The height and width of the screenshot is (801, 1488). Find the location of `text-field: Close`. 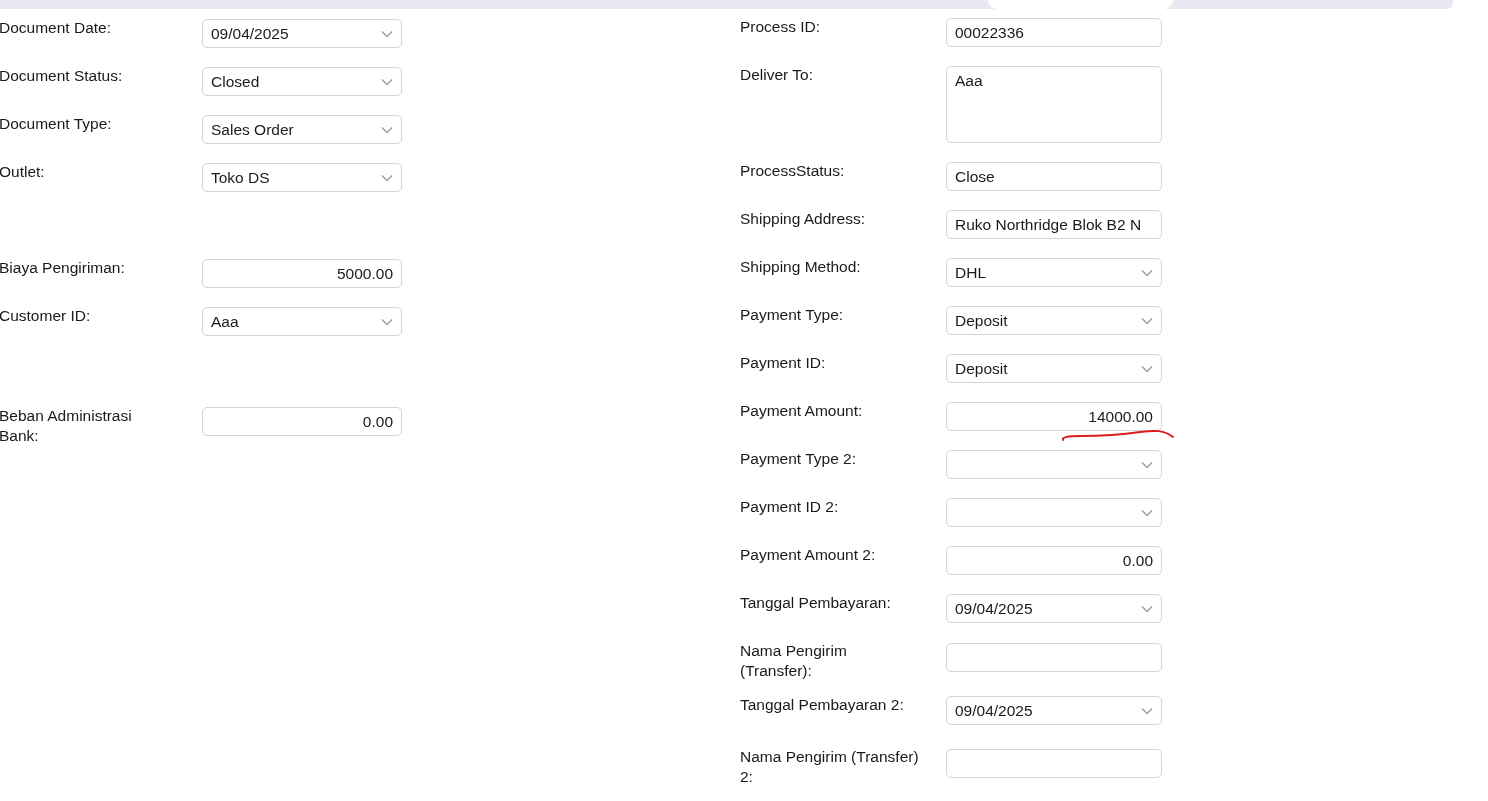

text-field: Close is located at coordinates (1054, 176).